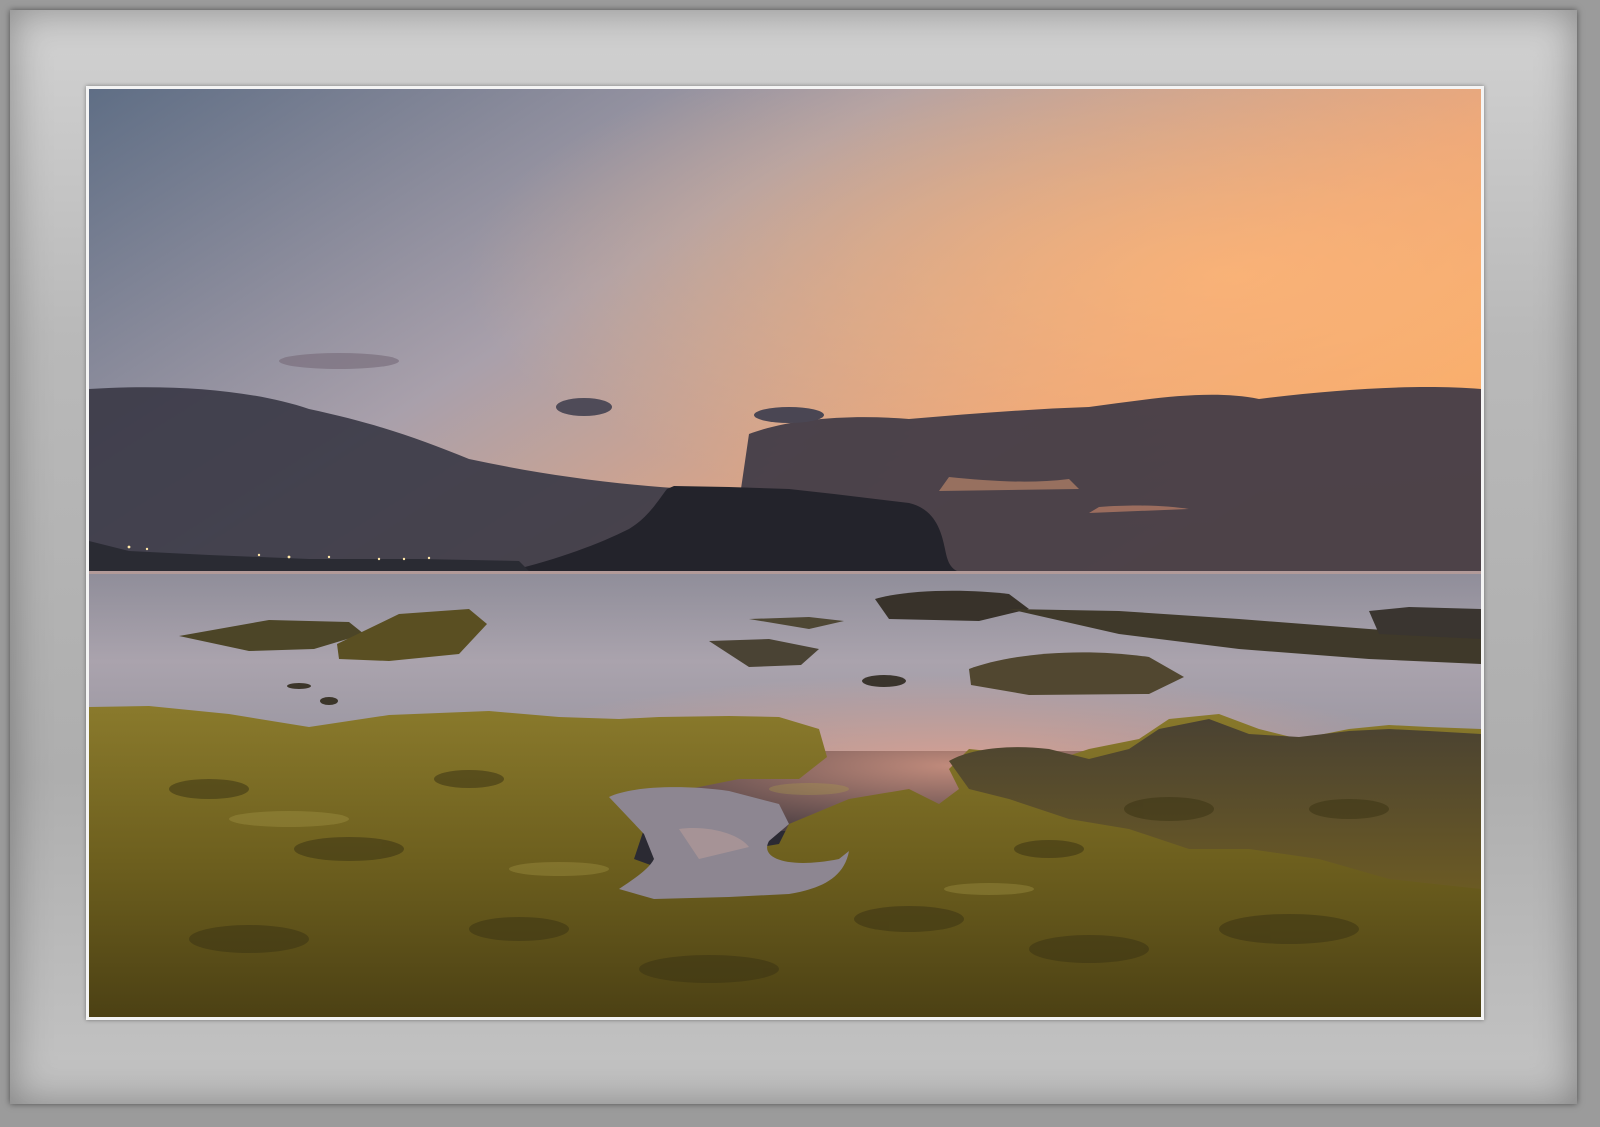 The height and width of the screenshot is (1127, 1600). Describe the element at coordinates (1425, 623) in the screenshot. I see `mid-rock` at that location.